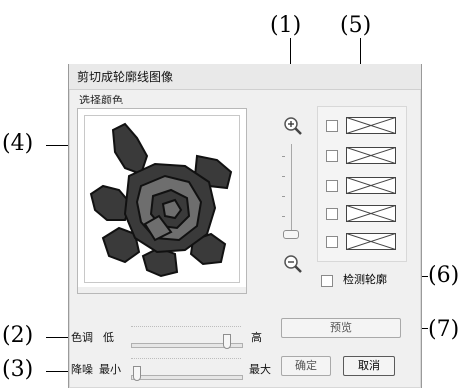 The image size is (468, 388). I want to click on tone-label: 色调, so click(82, 337).